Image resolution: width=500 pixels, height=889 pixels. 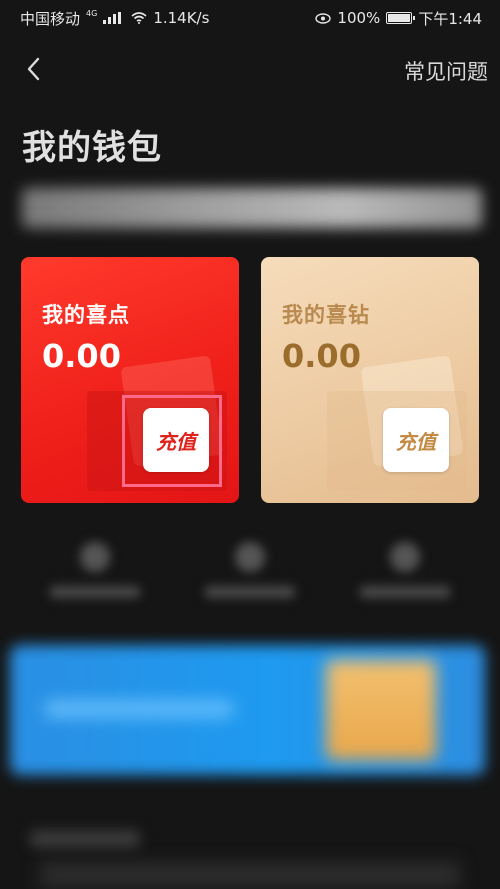 I want to click on diamonds-card: 我的喜钻 0.00 充值, so click(x=370, y=380).